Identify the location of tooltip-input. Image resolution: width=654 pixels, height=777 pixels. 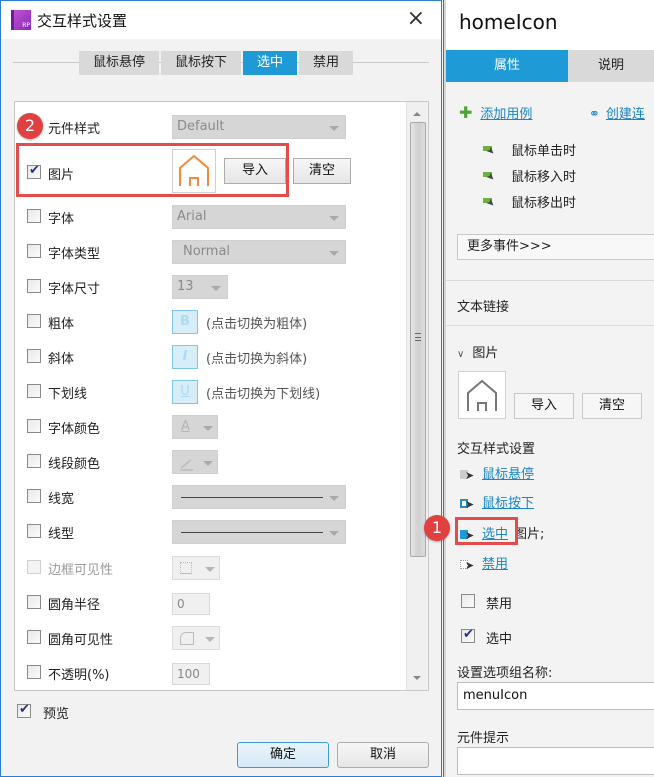
(555, 761).